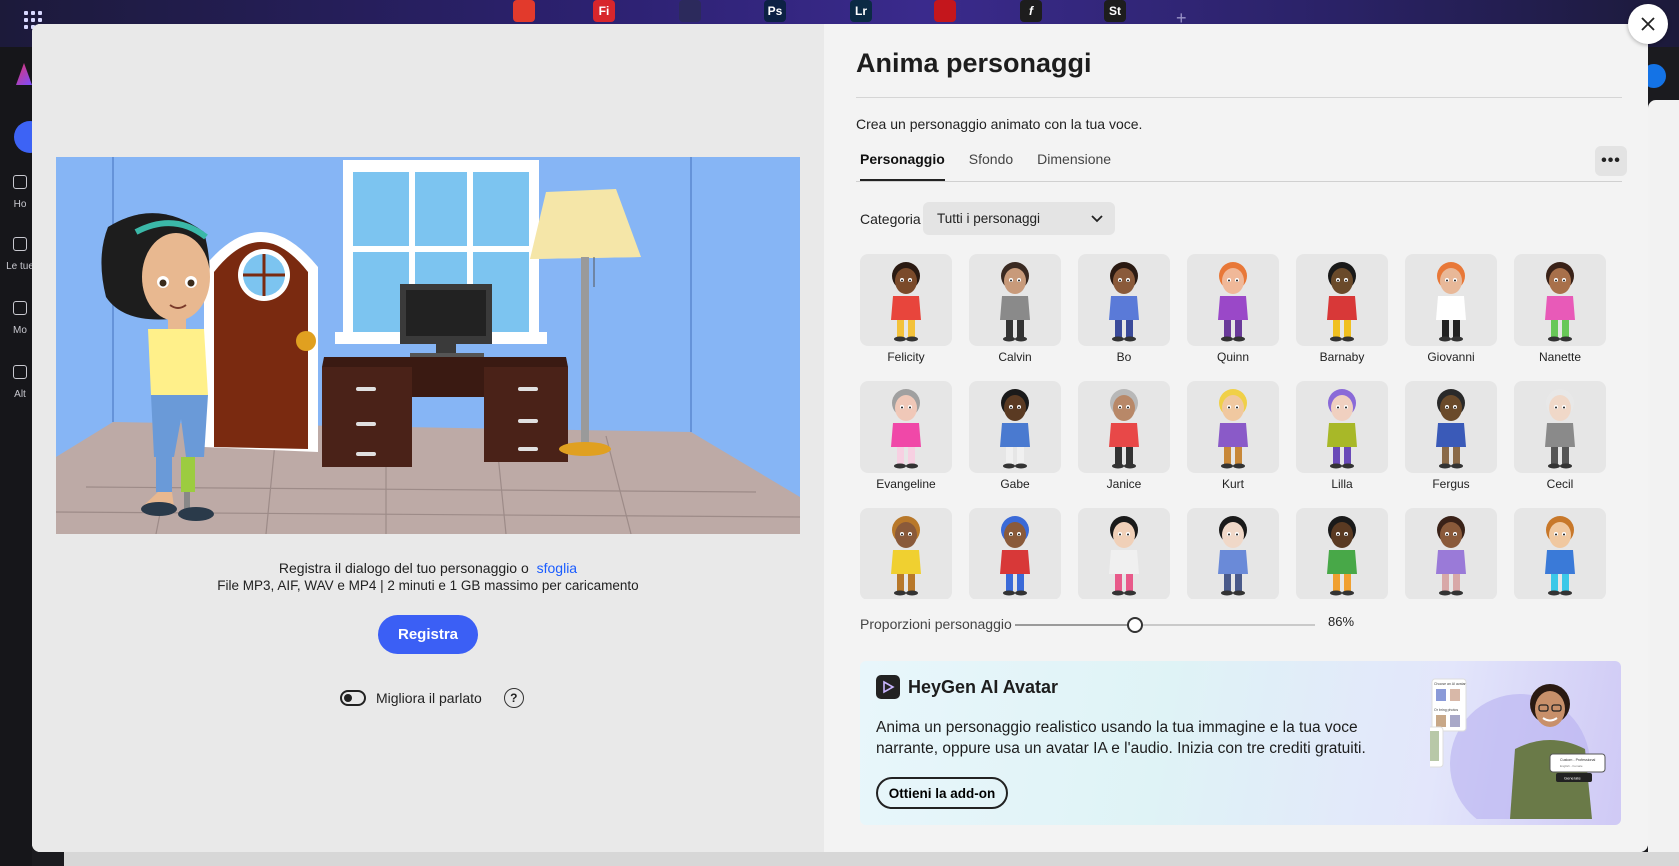 The width and height of the screenshot is (1679, 866). Describe the element at coordinates (20, 204) in the screenshot. I see `rail-item-label: Ho` at that location.